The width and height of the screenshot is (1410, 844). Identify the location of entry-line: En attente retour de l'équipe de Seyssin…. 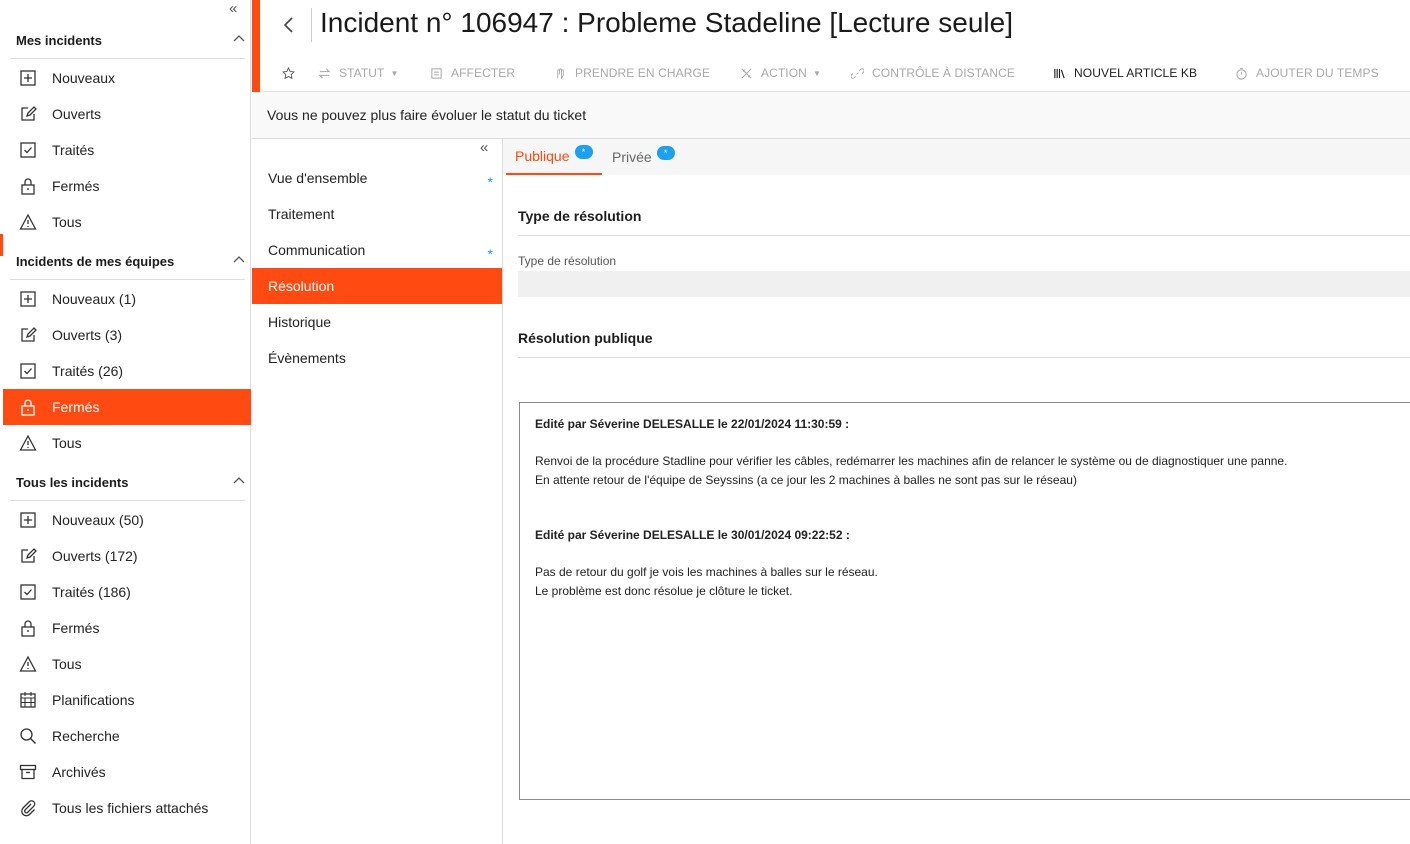
(806, 479).